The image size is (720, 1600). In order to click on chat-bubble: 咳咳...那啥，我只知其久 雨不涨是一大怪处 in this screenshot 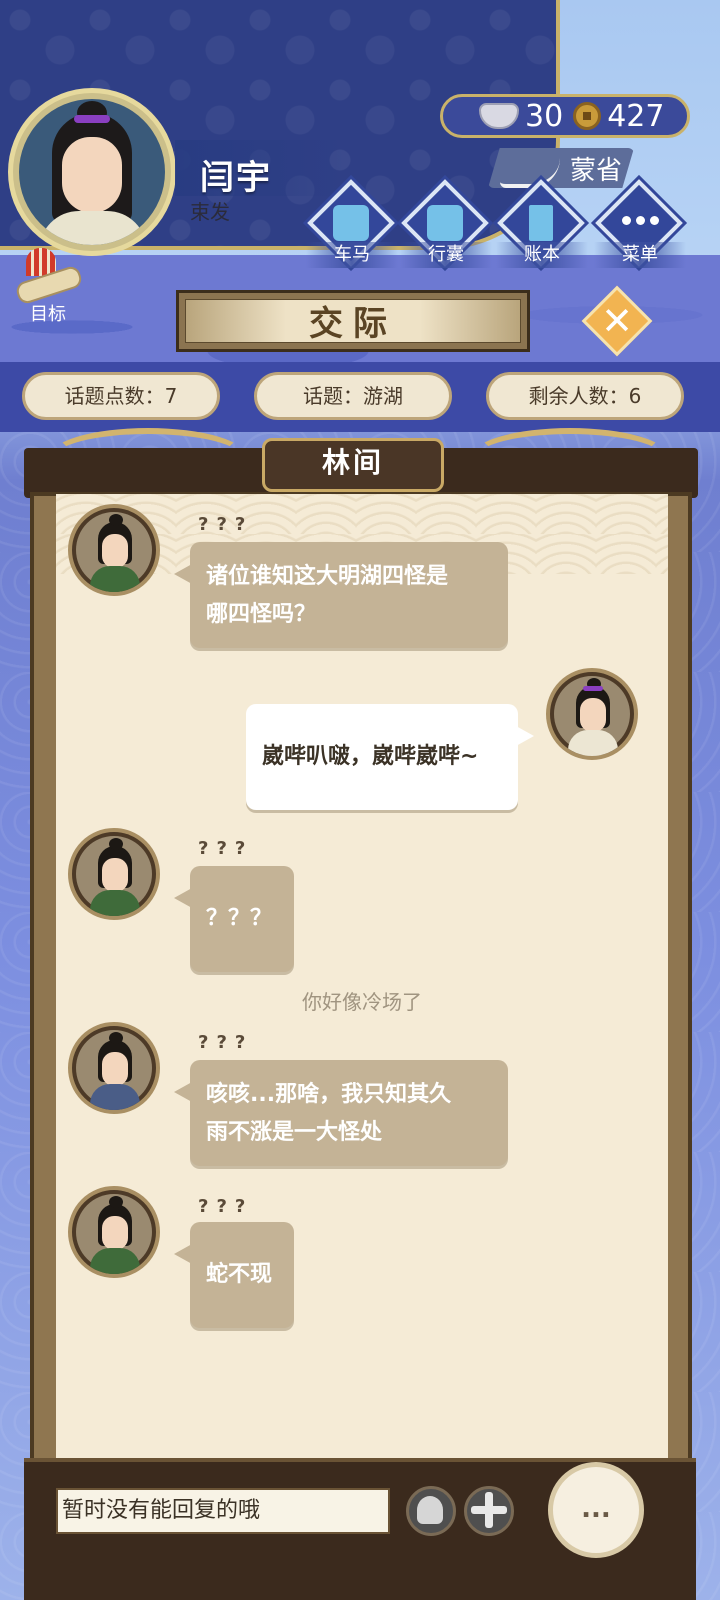, I will do `click(341, 1113)`.